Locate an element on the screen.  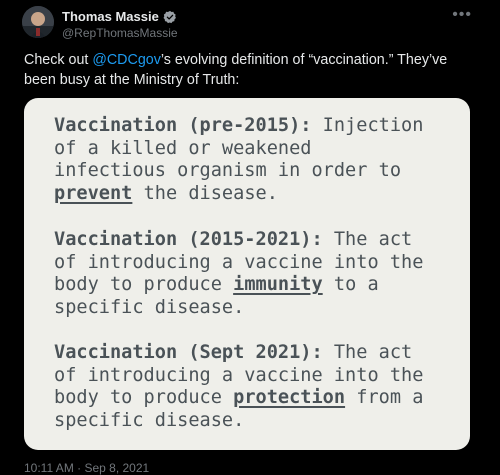
definition-text: of a killed or weakened is located at coordinates (183, 148).